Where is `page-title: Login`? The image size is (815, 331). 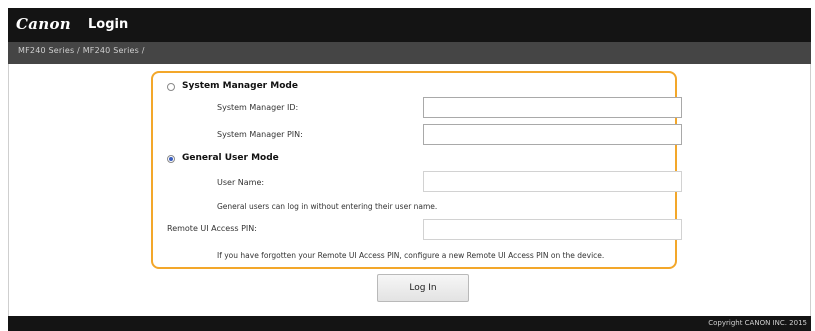
page-title: Login is located at coordinates (108, 24).